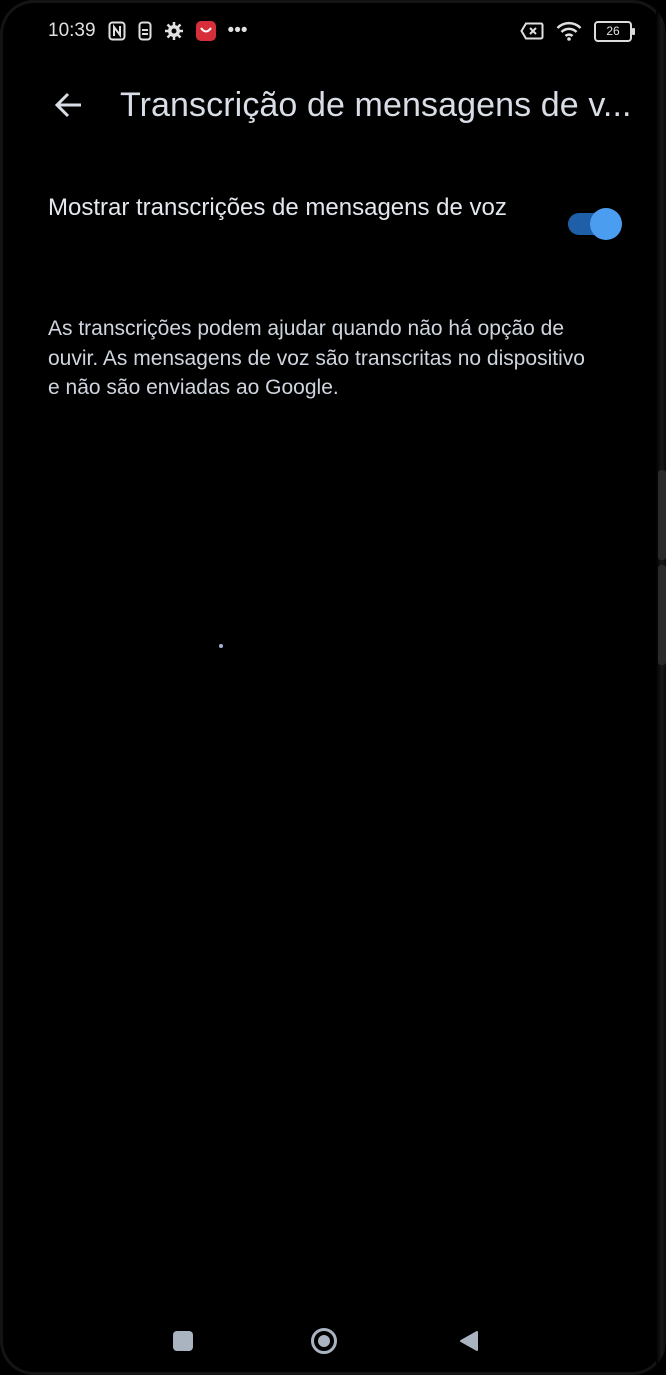 Image resolution: width=666 pixels, height=1375 pixels. I want to click on home-icon, so click(324, 1341).